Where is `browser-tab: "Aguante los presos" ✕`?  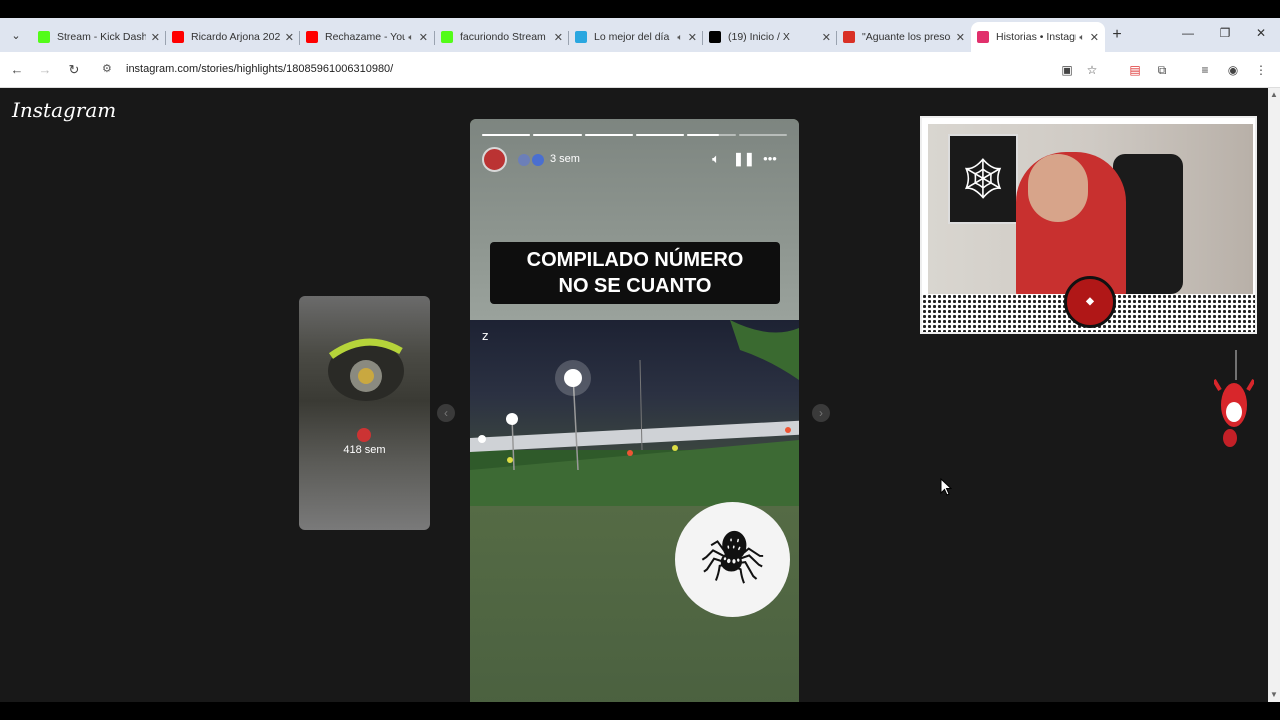
browser-tab: "Aguante los presos" ✕ is located at coordinates (904, 37).